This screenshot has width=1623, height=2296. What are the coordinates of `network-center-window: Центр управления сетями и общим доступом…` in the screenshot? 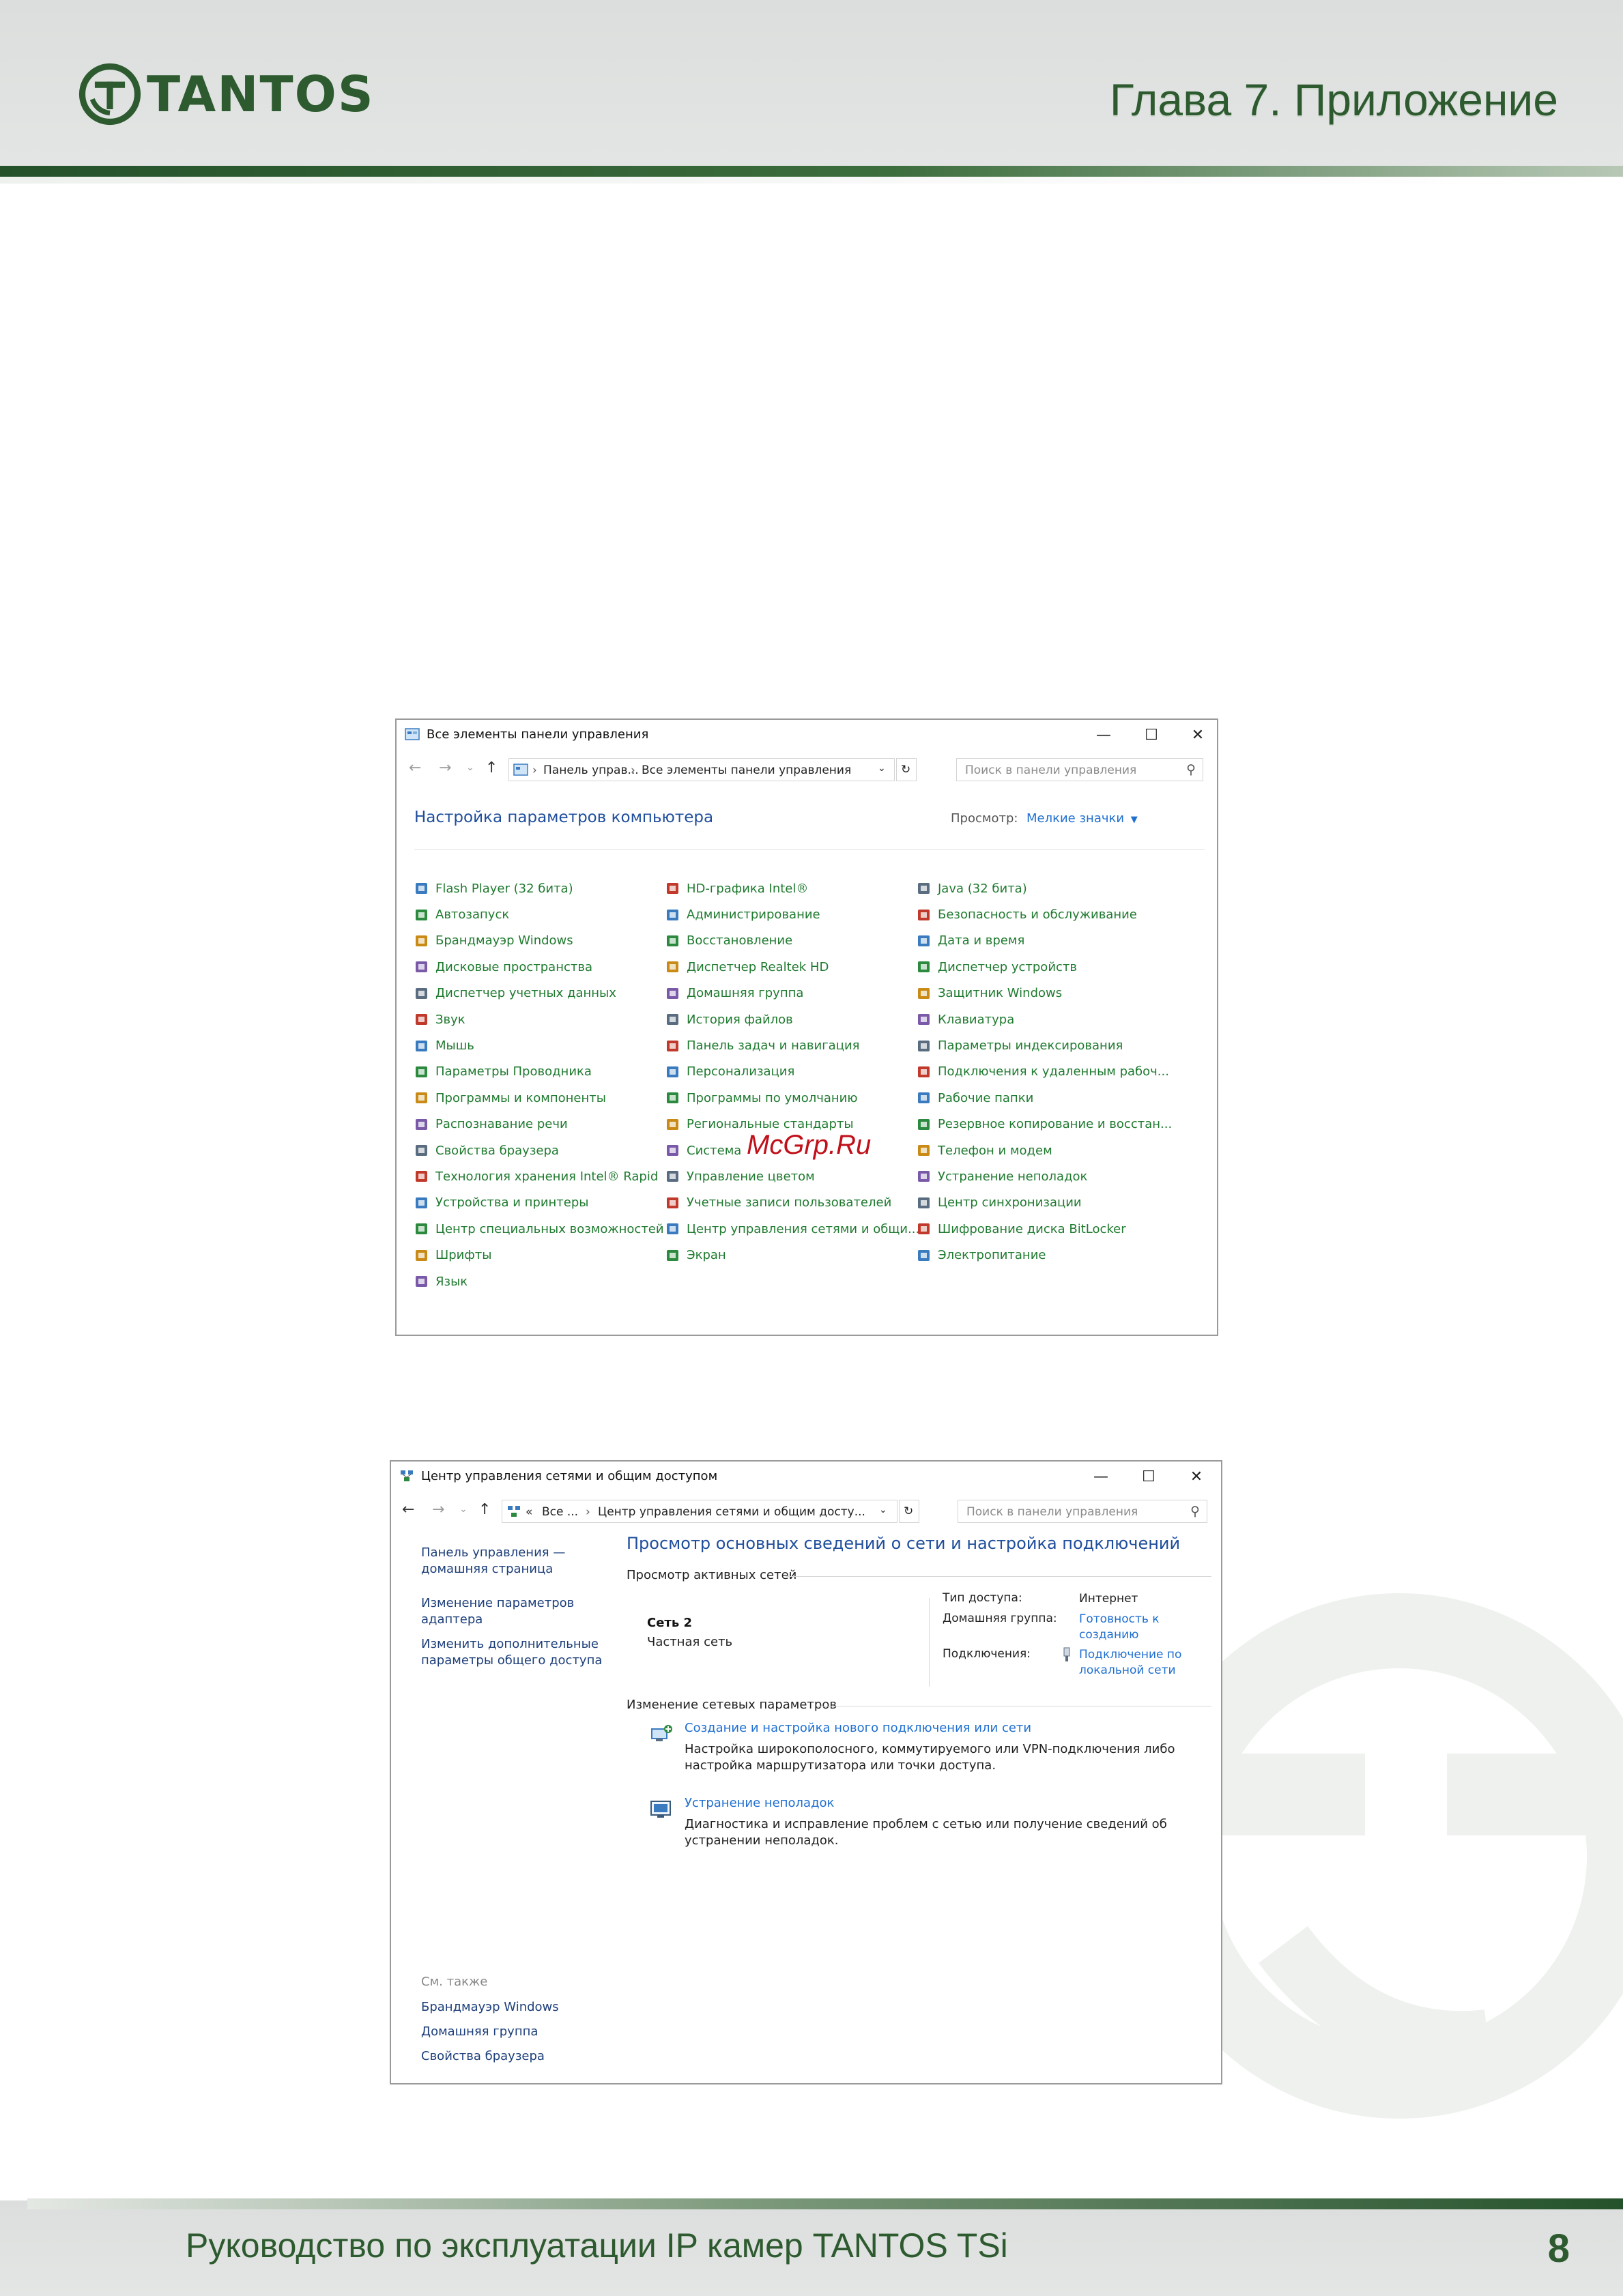 It's located at (806, 1772).